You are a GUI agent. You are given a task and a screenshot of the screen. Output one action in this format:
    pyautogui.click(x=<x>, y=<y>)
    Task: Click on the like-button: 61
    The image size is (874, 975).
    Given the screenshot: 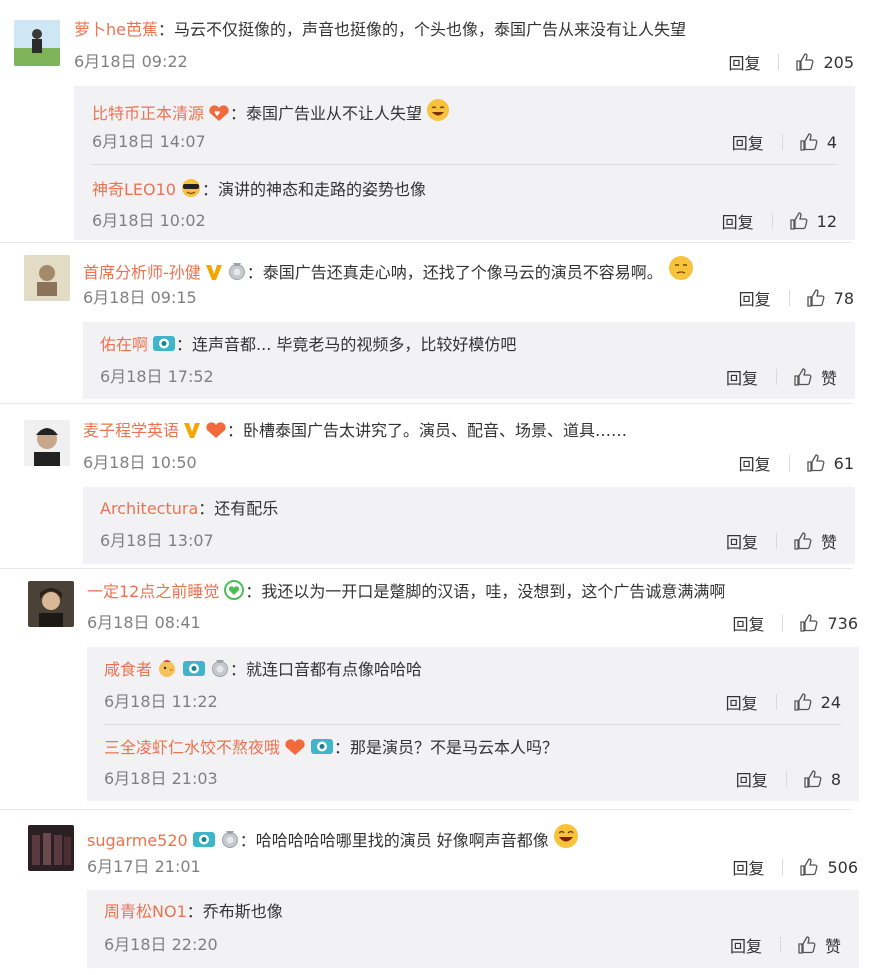 What is the action you would take?
    pyautogui.click(x=830, y=463)
    